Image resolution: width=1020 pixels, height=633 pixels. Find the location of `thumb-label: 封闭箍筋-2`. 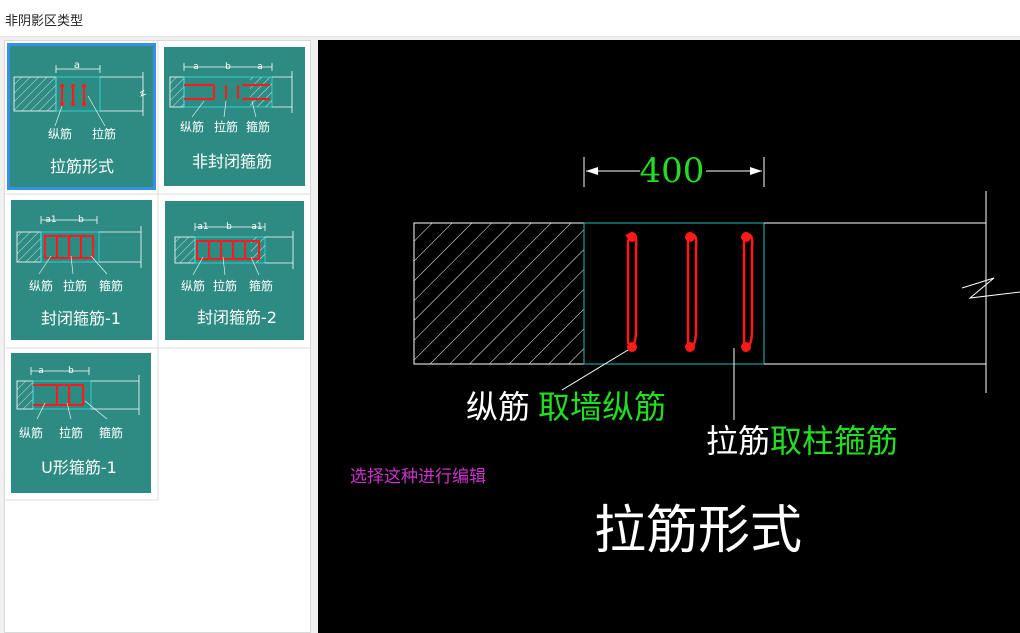

thumb-label: 封闭箍筋-2 is located at coordinates (237, 317).